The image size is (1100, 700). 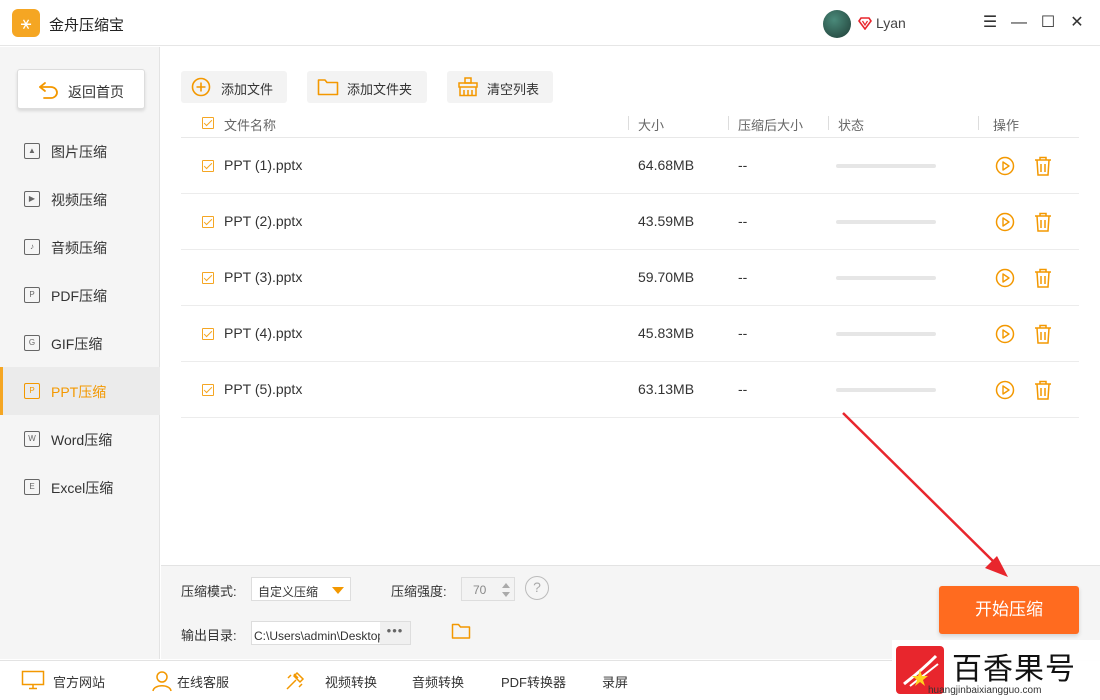 I want to click on minimize-icon: —, so click(x=1019, y=23).